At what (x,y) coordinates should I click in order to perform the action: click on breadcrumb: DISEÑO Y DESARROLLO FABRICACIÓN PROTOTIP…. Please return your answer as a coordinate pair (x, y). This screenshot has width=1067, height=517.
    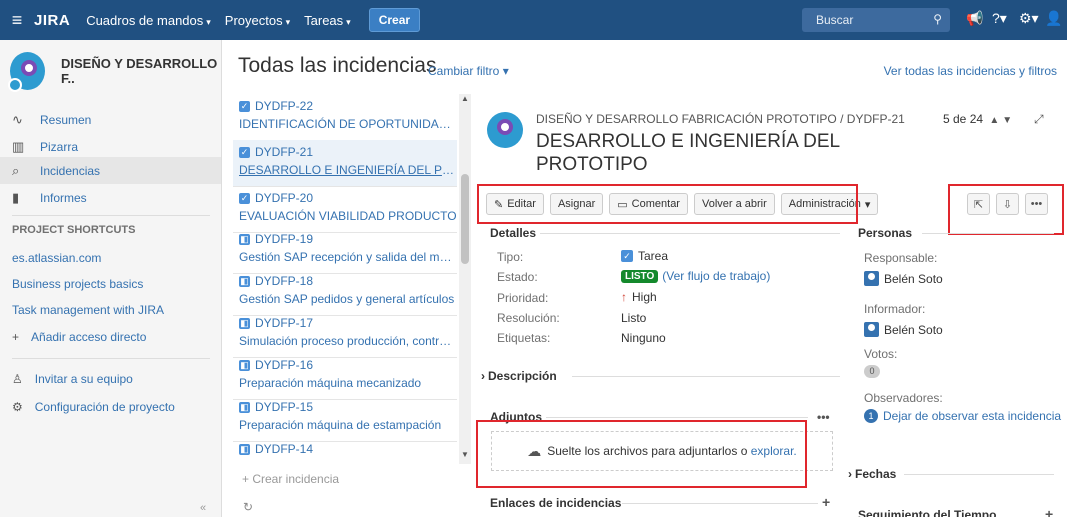
    Looking at the image, I should click on (720, 119).